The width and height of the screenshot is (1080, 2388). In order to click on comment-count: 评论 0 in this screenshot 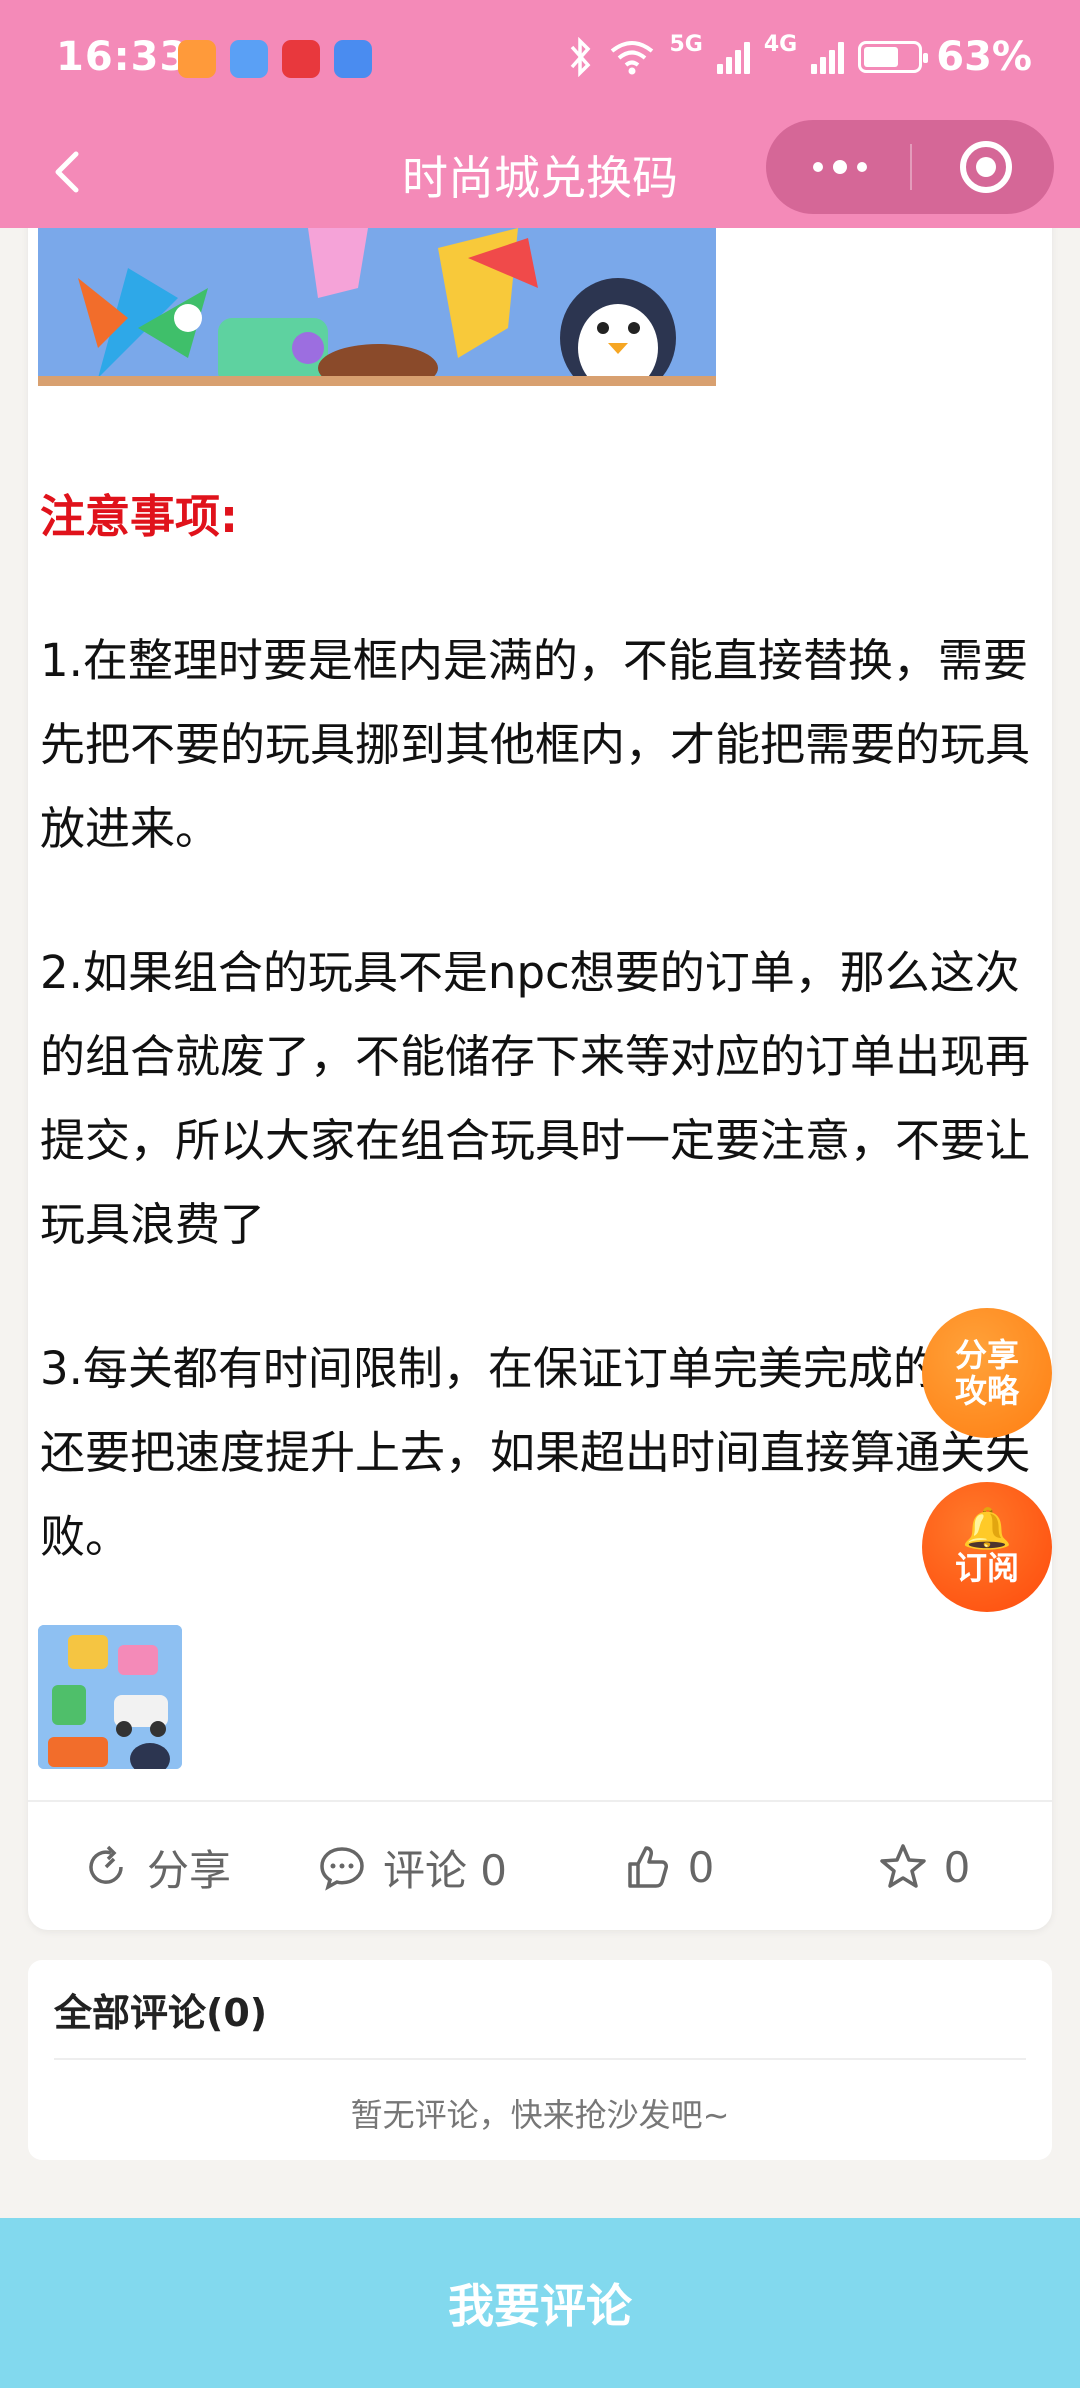, I will do `click(445, 1870)`.